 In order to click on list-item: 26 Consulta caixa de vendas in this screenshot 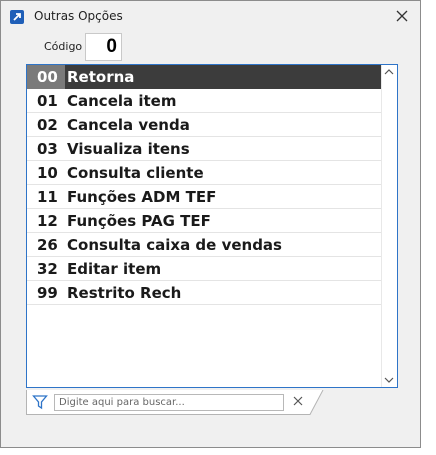, I will do `click(204, 245)`.